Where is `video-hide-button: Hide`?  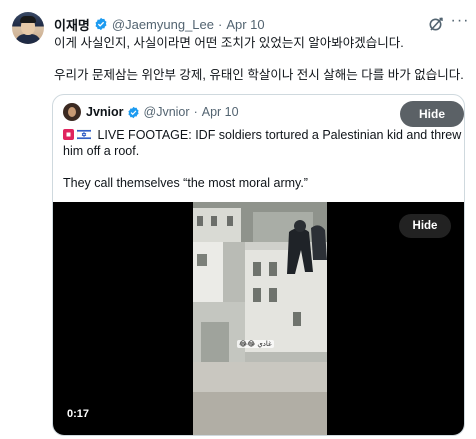
video-hide-button: Hide is located at coordinates (425, 226).